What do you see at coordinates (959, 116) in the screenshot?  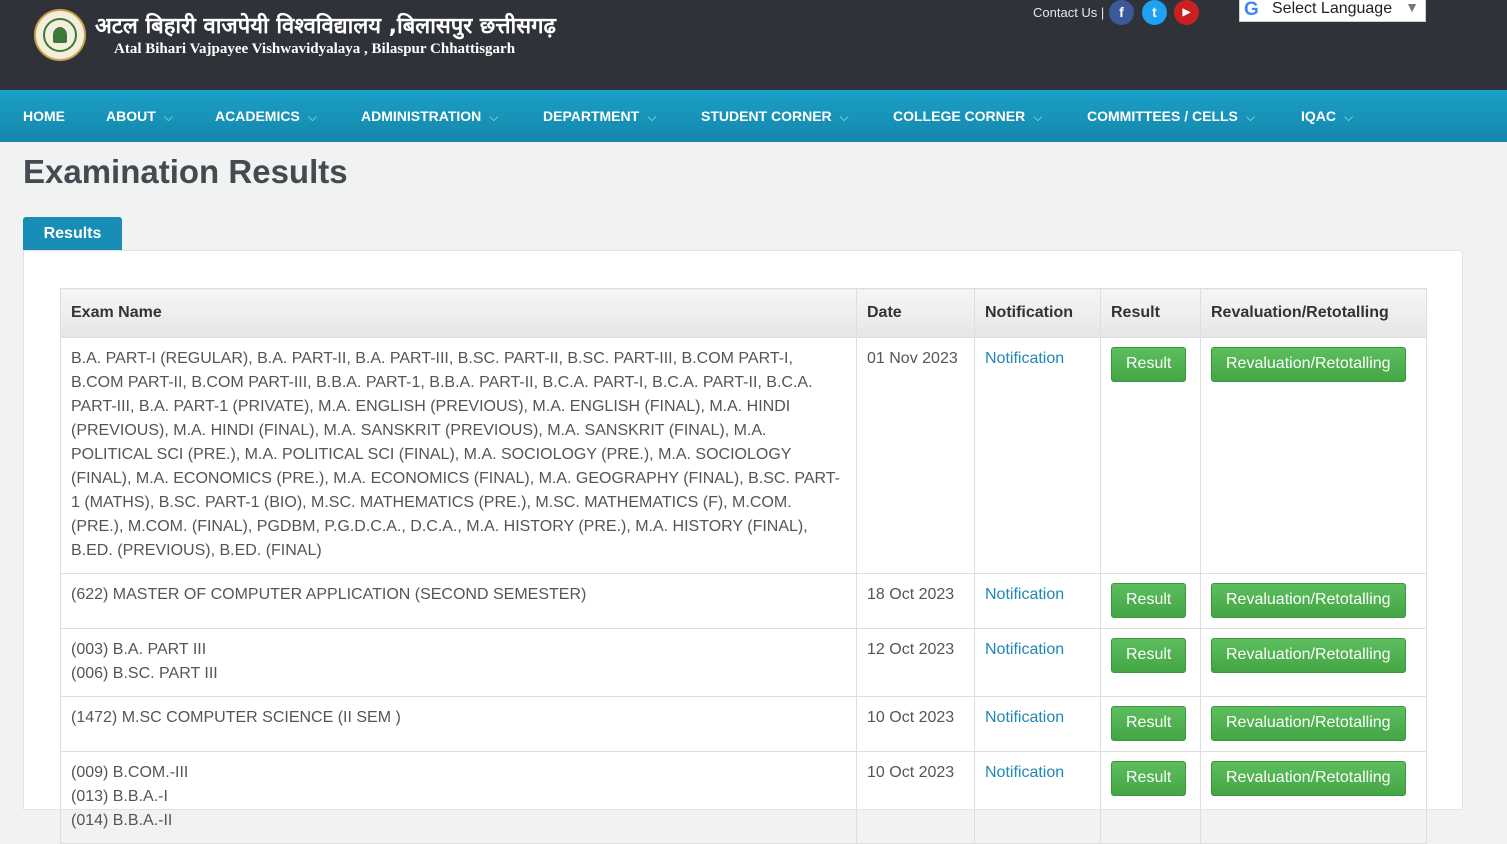 I see `nav-label: COLLEGE CORNER` at bounding box center [959, 116].